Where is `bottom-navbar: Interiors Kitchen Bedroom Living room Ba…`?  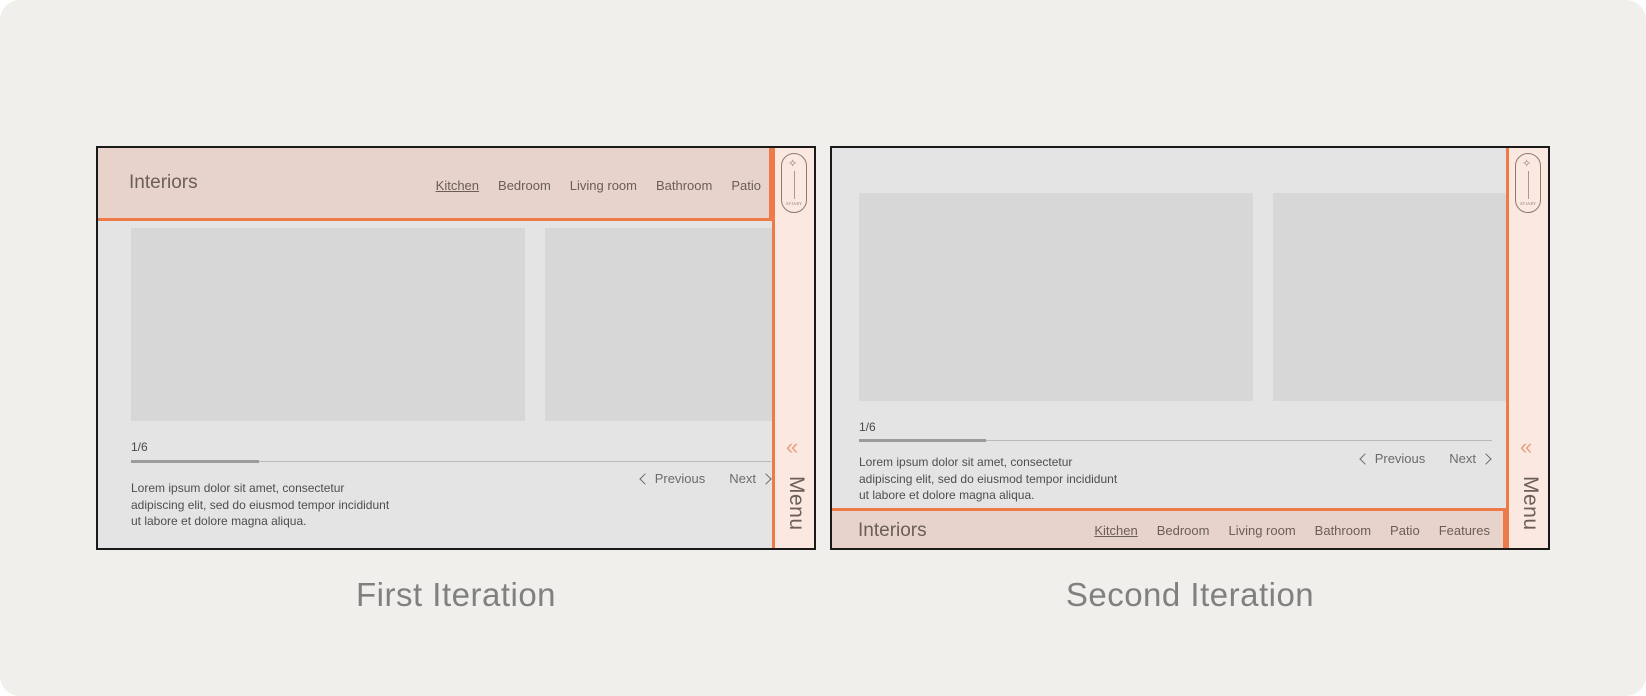 bottom-navbar: Interiors Kitchen Bedroom Living room Ba… is located at coordinates (1169, 528).